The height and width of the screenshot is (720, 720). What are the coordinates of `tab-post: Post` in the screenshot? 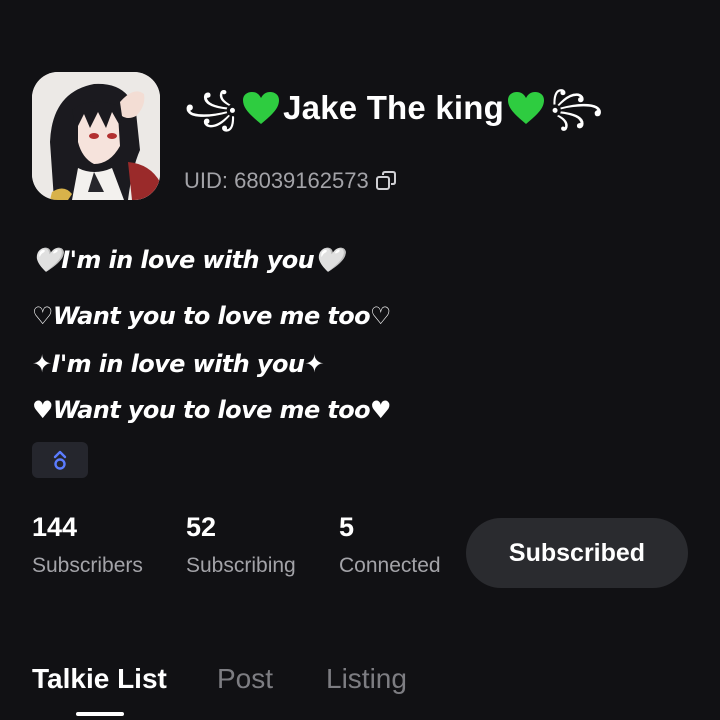 It's located at (245, 679).